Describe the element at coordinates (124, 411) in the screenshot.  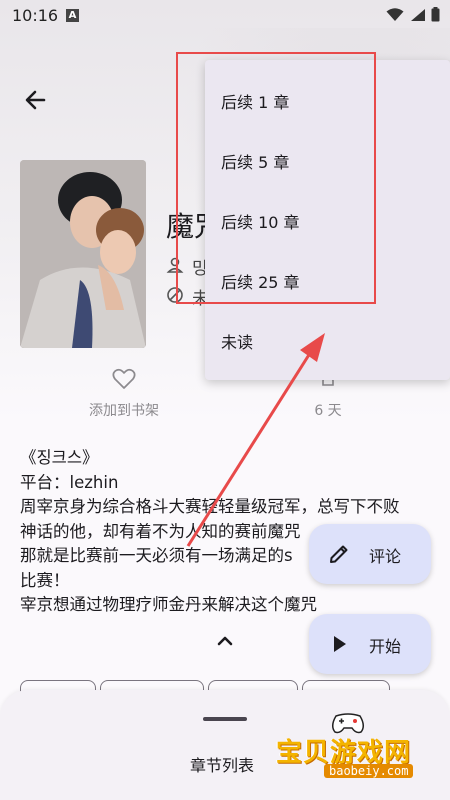
I see `add-to-shelf-label: 添加到书架` at that location.